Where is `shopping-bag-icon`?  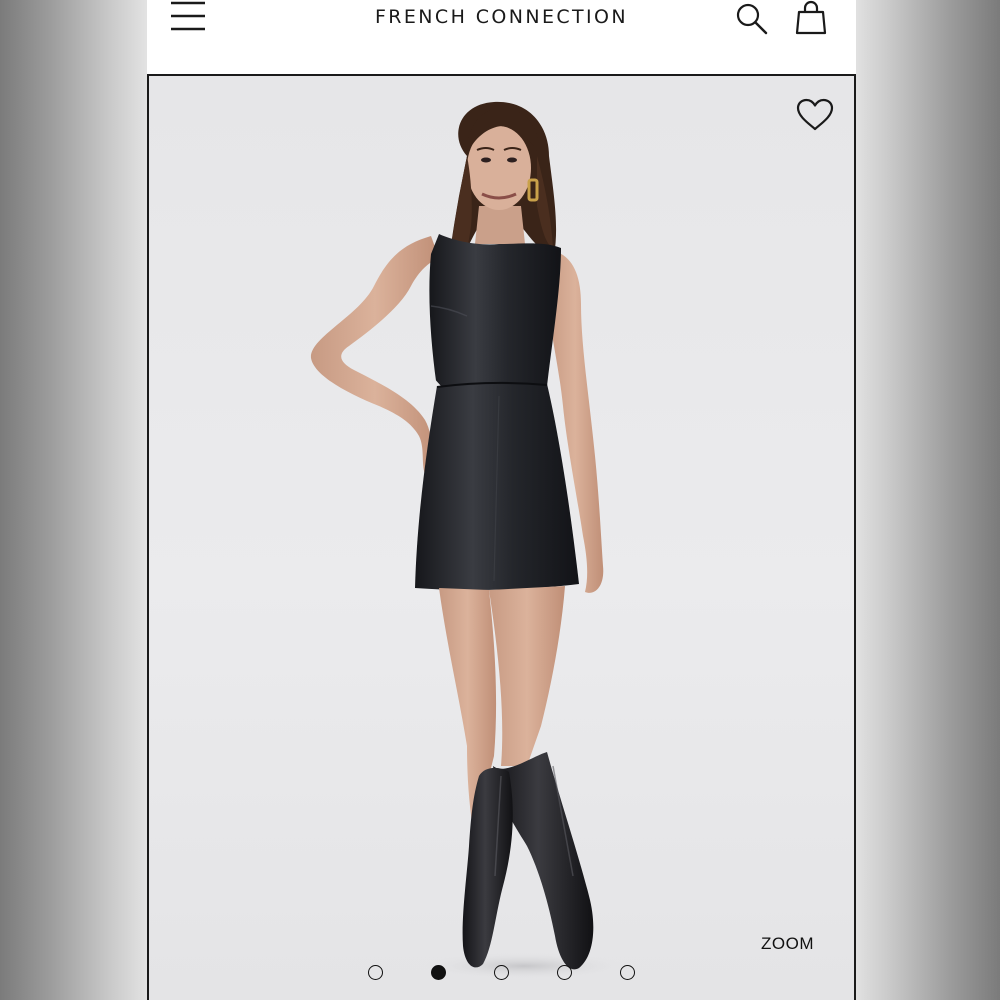 shopping-bag-icon is located at coordinates (811, 18).